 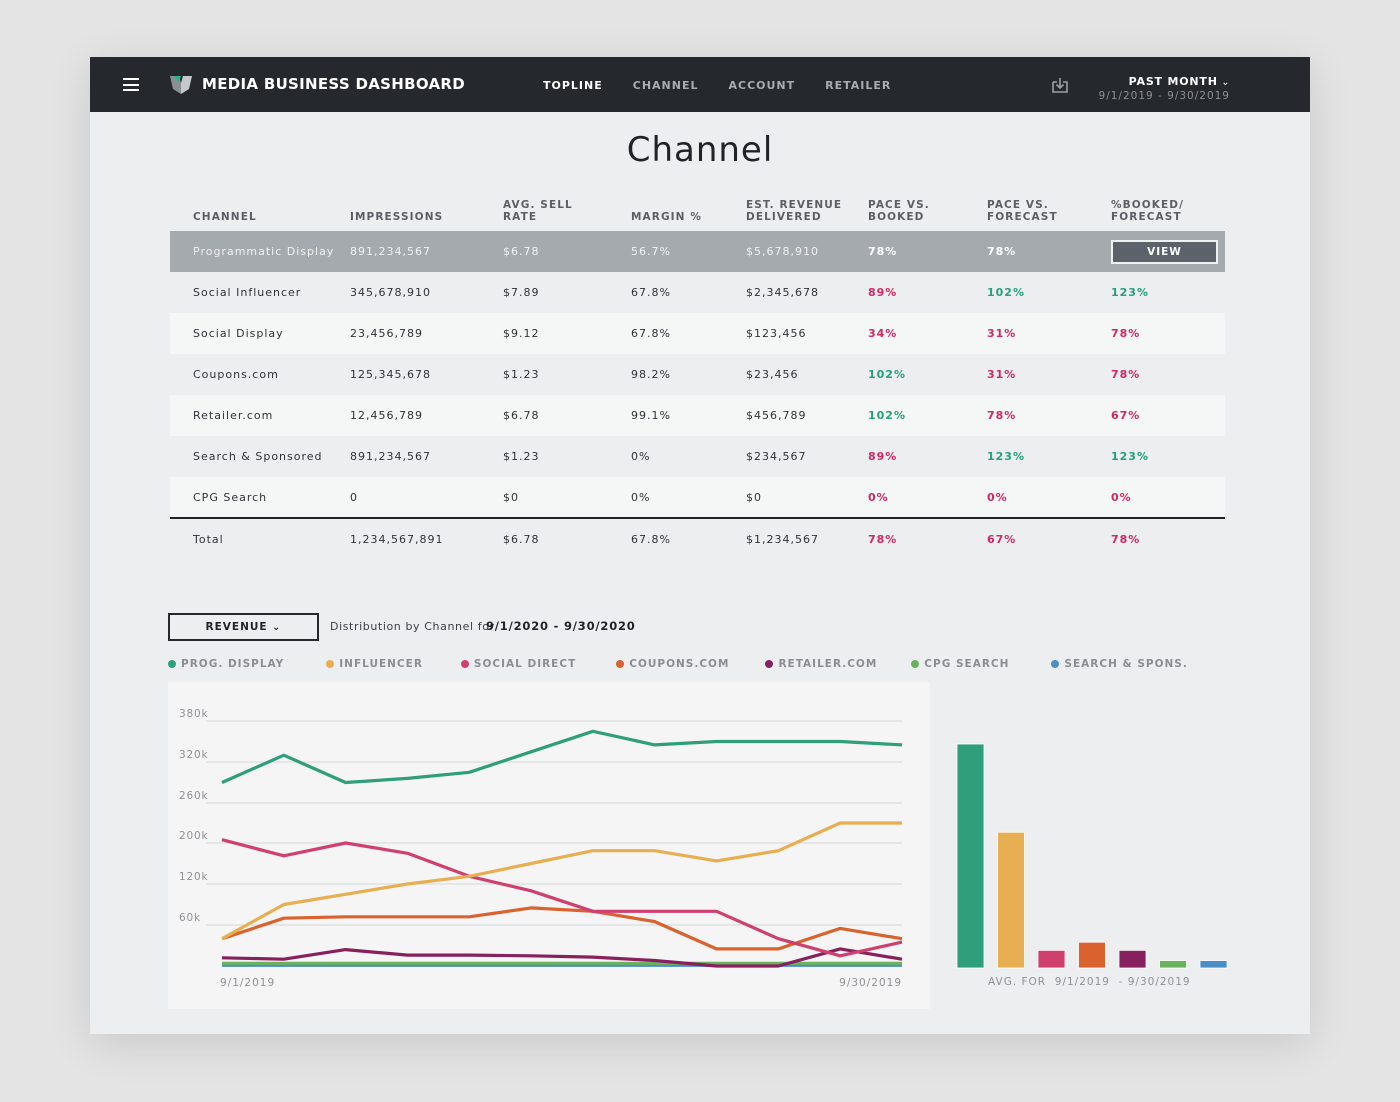 I want to click on nav-tab-topline: TOPLINE, so click(x=573, y=85).